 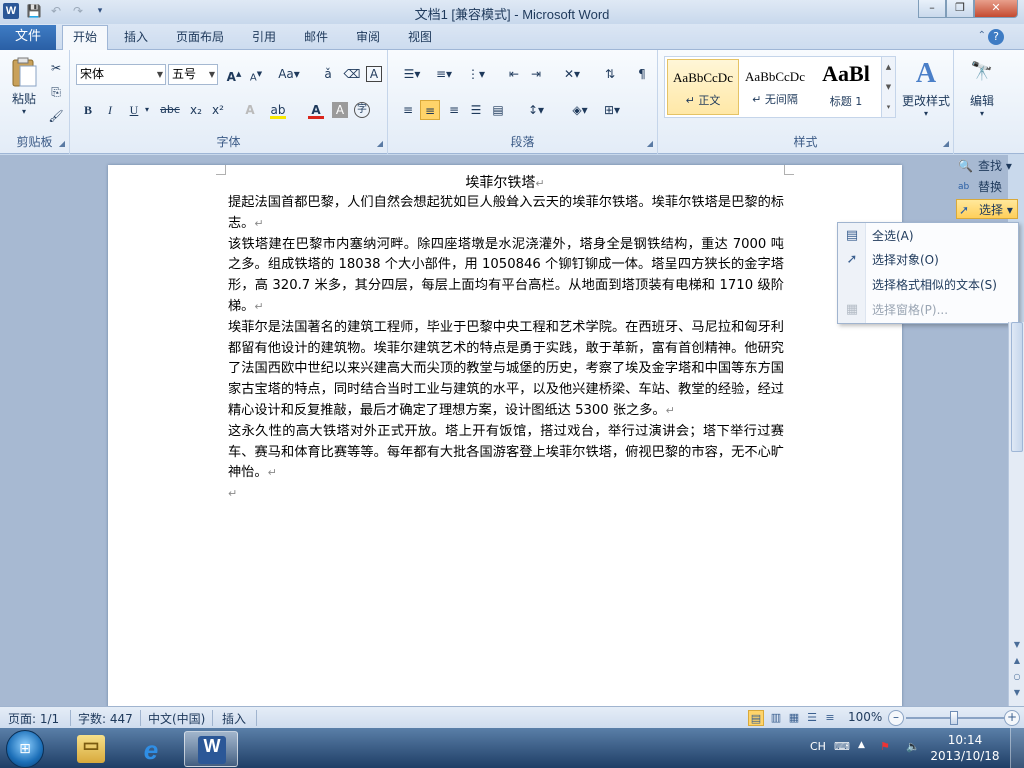 I want to click on outline-view-icon: ☰, so click(x=812, y=718).